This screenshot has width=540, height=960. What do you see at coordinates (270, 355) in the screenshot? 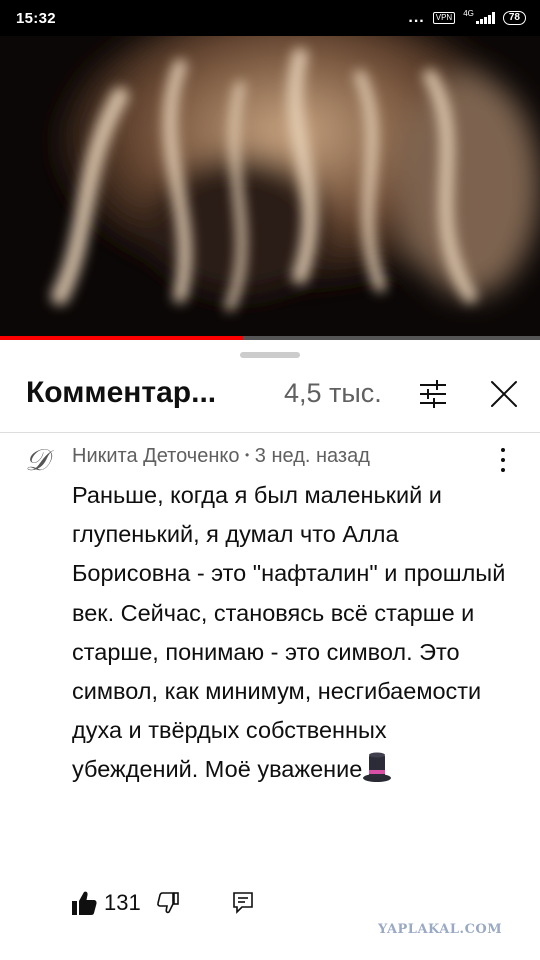
I see `drag-handle` at bounding box center [270, 355].